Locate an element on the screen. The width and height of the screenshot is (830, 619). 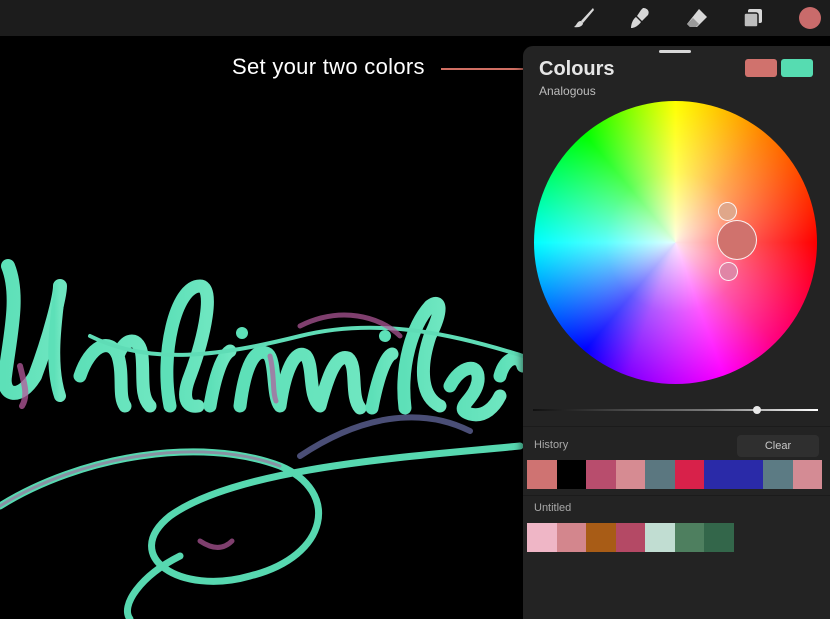
brightness-slider-track is located at coordinates (675, 410).